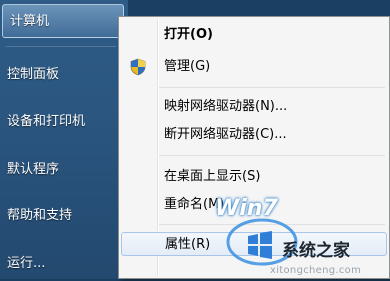 This screenshot has width=390, height=281. I want to click on menu-item-label: 管理(G), so click(187, 66).